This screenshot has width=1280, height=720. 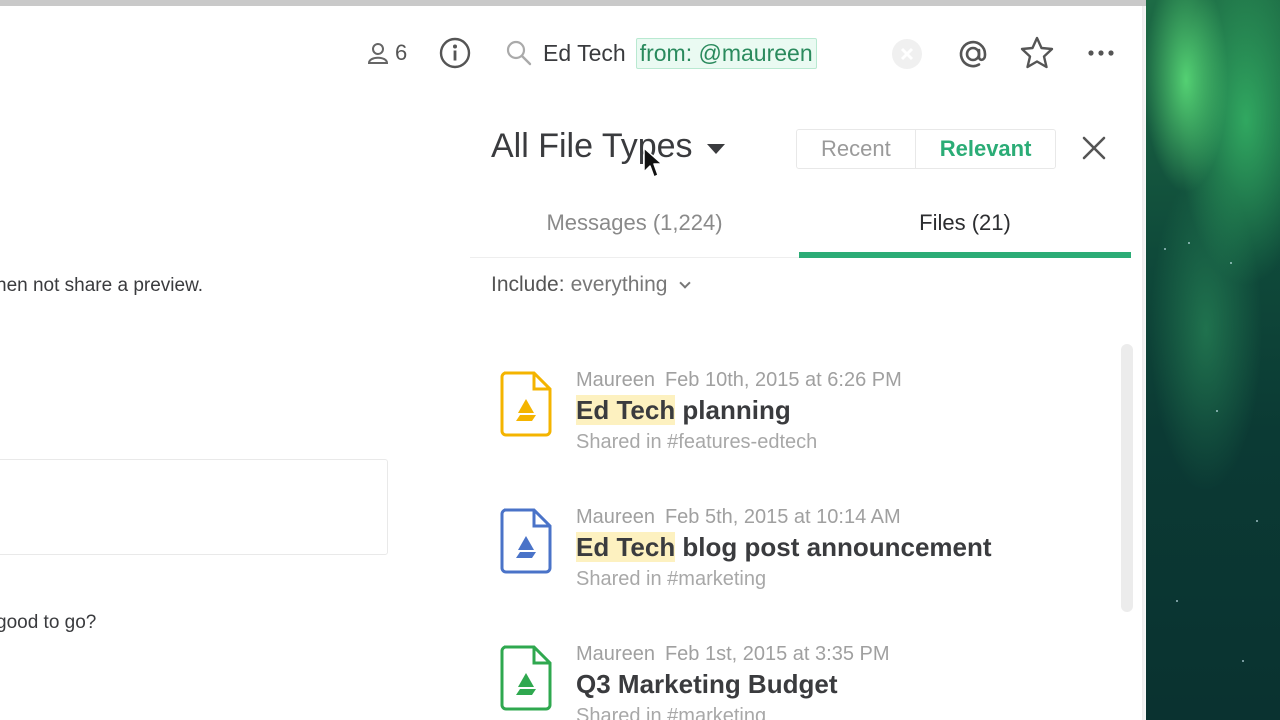 I want to click on file-type-dropdown: All File Types, so click(x=608, y=146).